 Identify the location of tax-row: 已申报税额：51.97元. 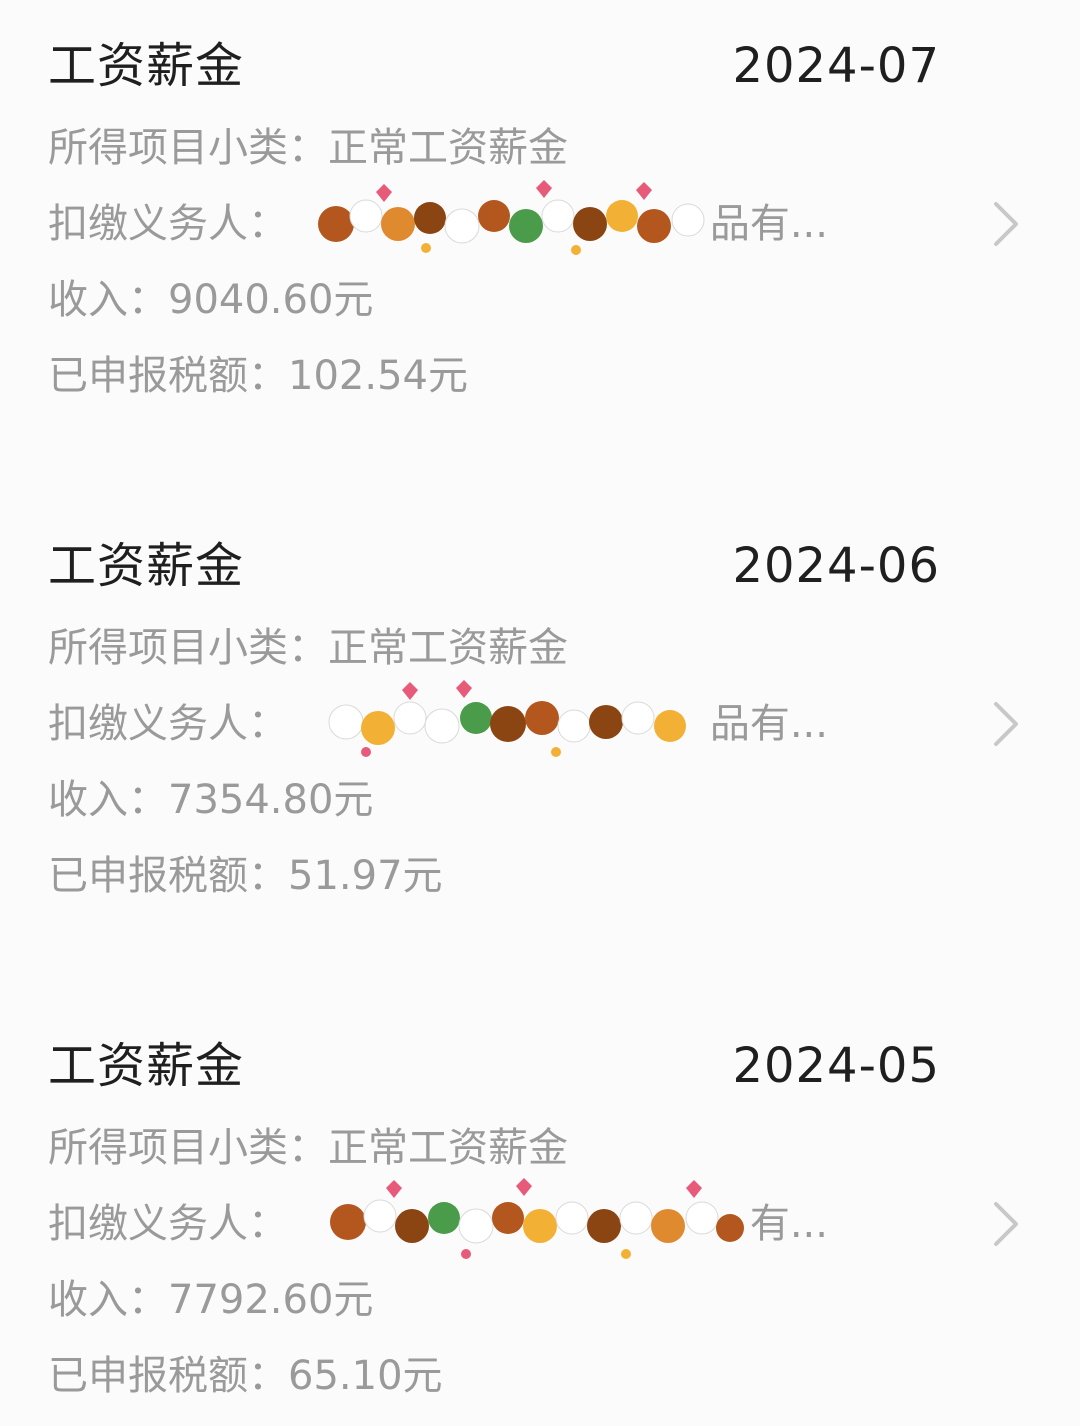
(245, 876).